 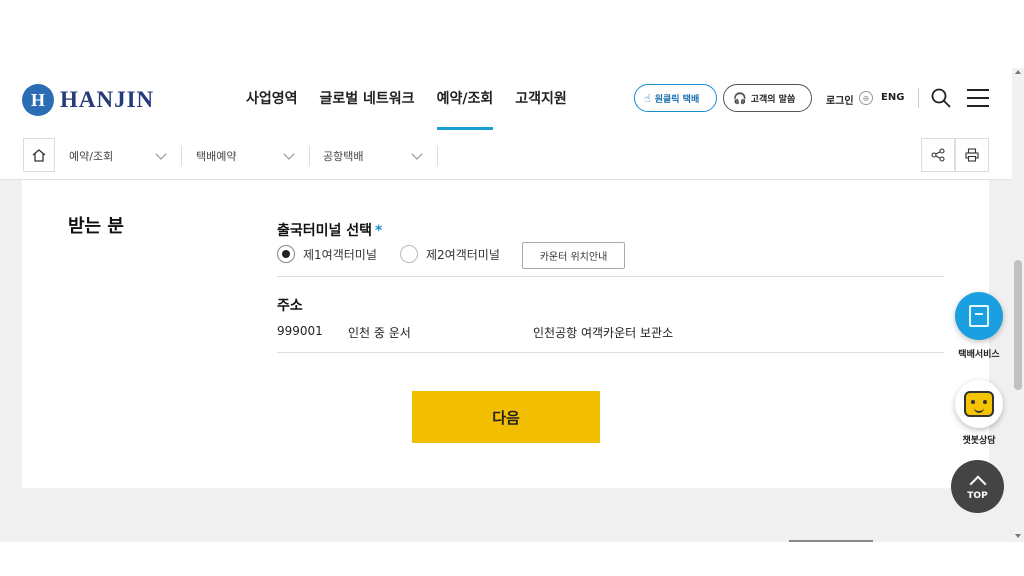 I want to click on terminal-select-label: 출국터미널 선택 *, so click(x=329, y=230).